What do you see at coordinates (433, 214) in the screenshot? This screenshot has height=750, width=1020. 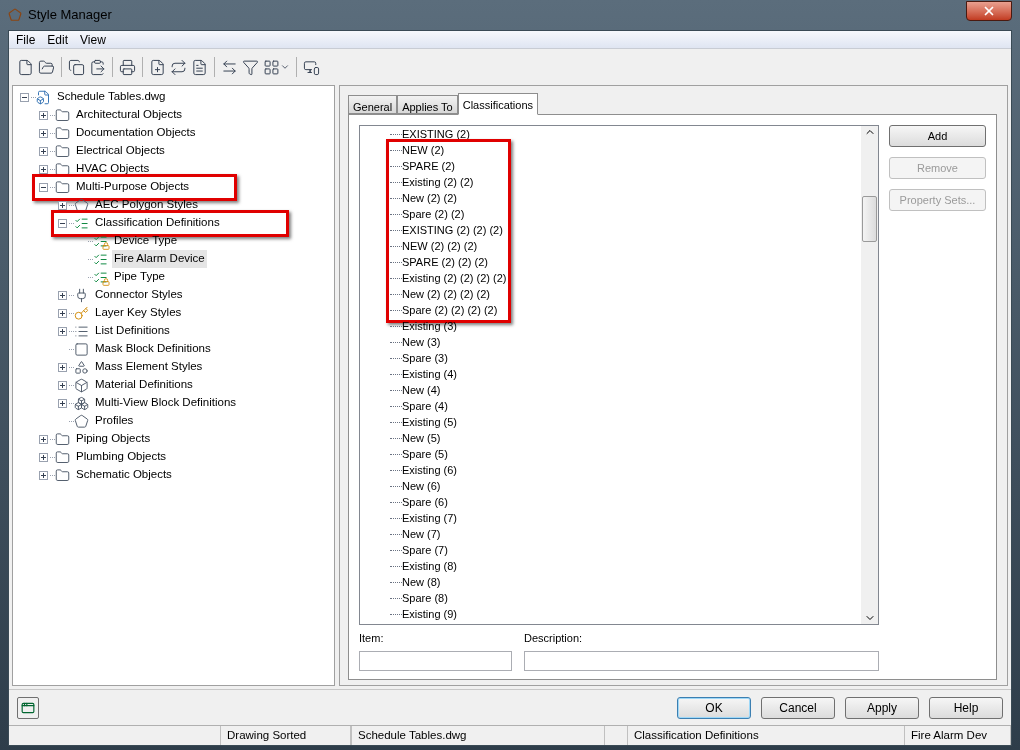 I see `classification-item: Spare (2) (2)` at bounding box center [433, 214].